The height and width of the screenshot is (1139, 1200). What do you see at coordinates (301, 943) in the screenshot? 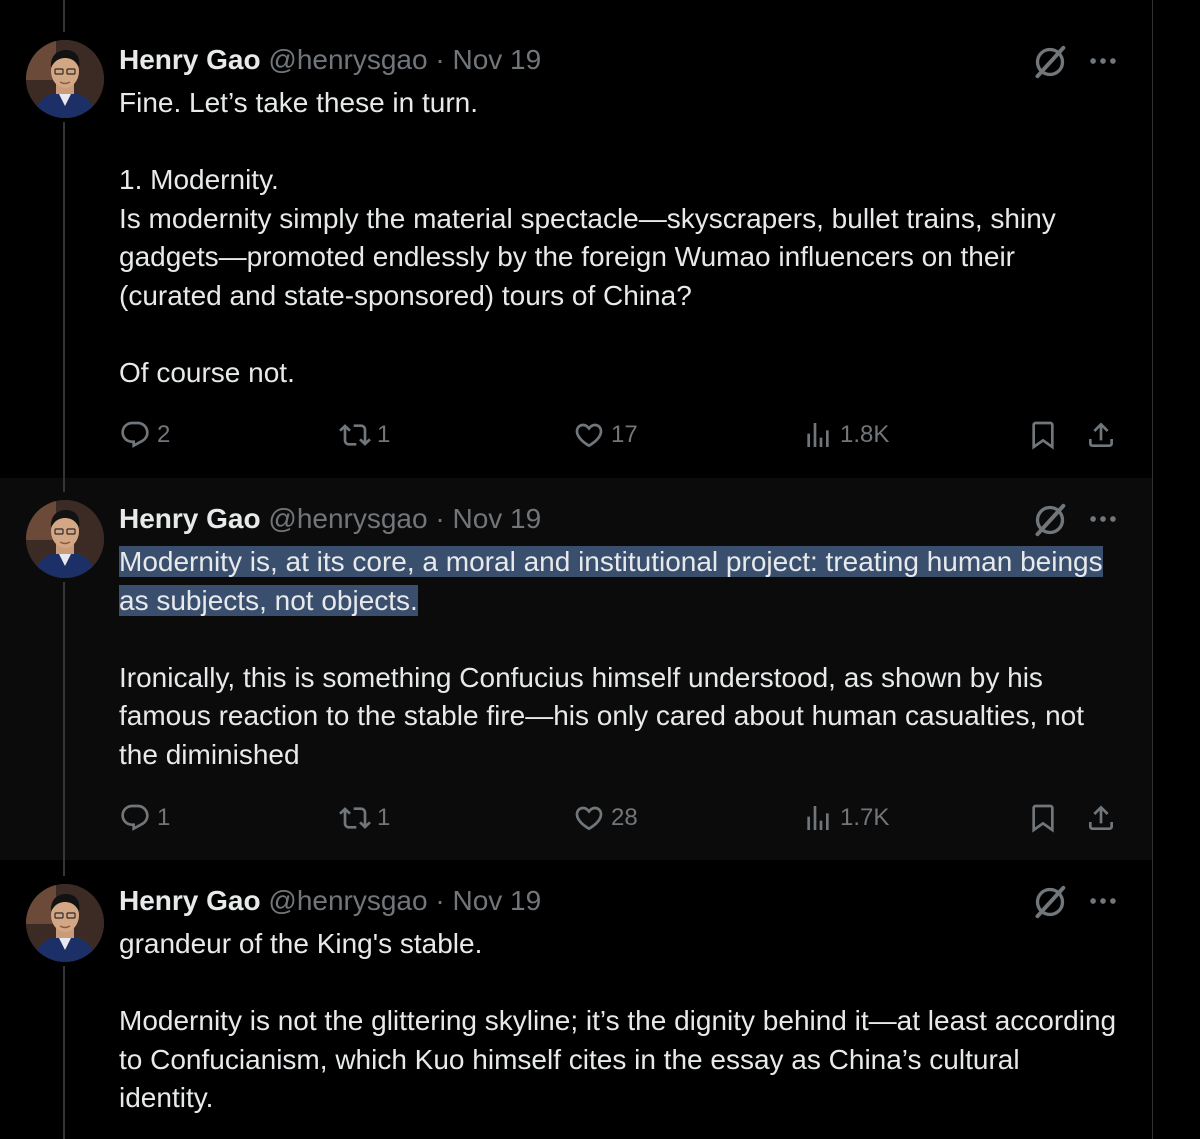
I see `tweet-paragraph: grandeur of the King's stable.` at bounding box center [301, 943].